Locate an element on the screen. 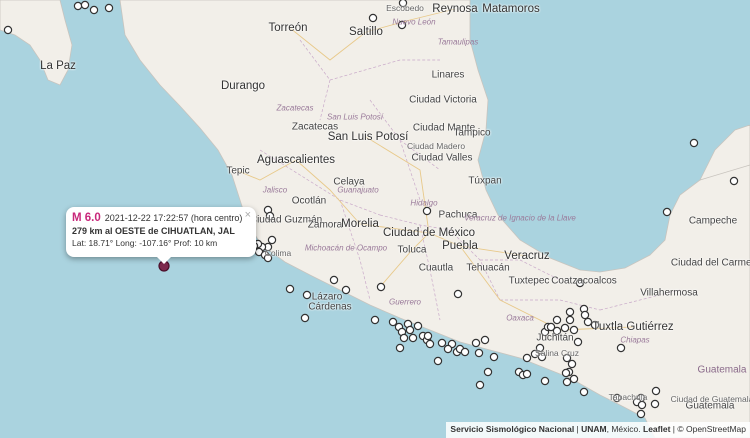  city-label: Durango is located at coordinates (243, 86).